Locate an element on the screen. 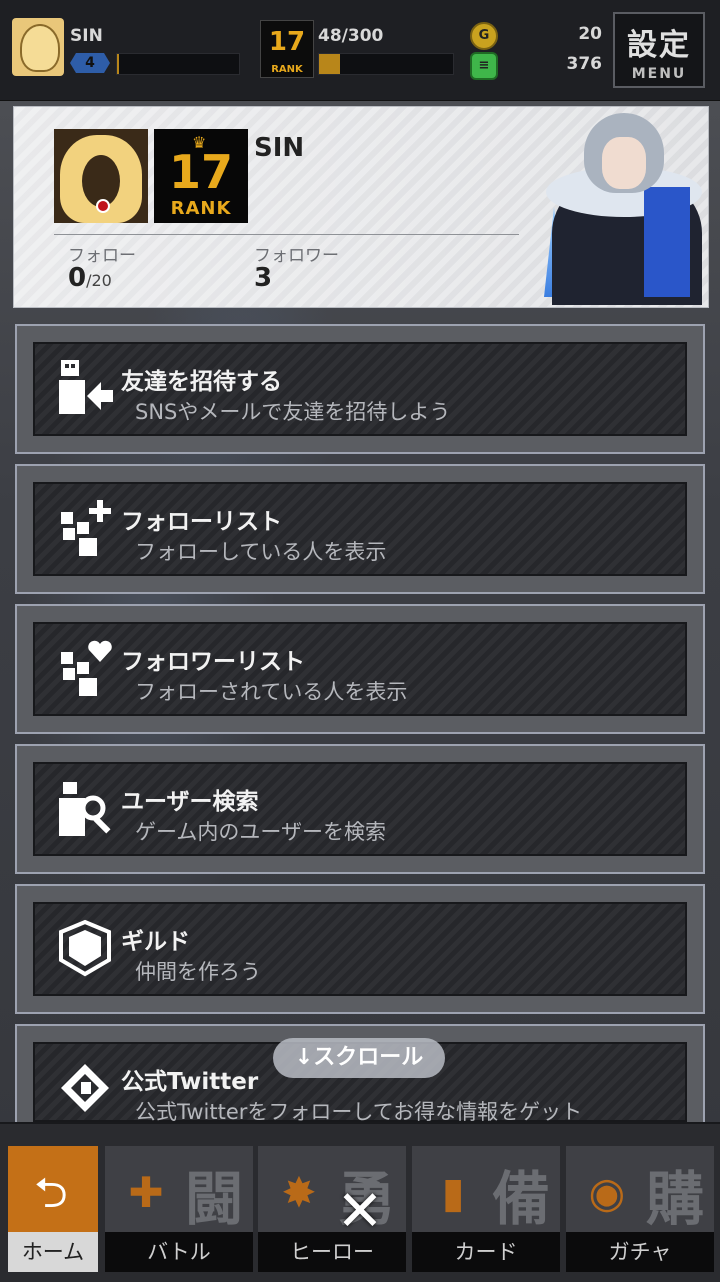  menu-item-follow-list: フォローリスト フォローしている人を表示 is located at coordinates (360, 529).